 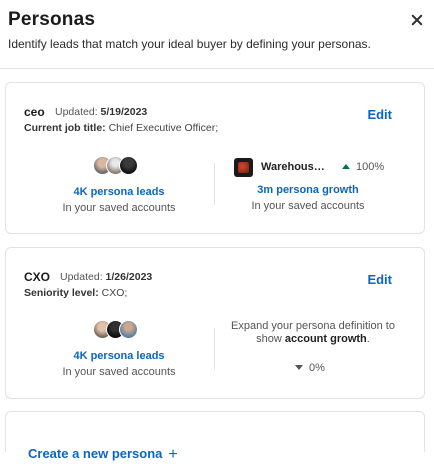 I want to click on create-persona-button: Create a new persona +, so click(x=103, y=455).